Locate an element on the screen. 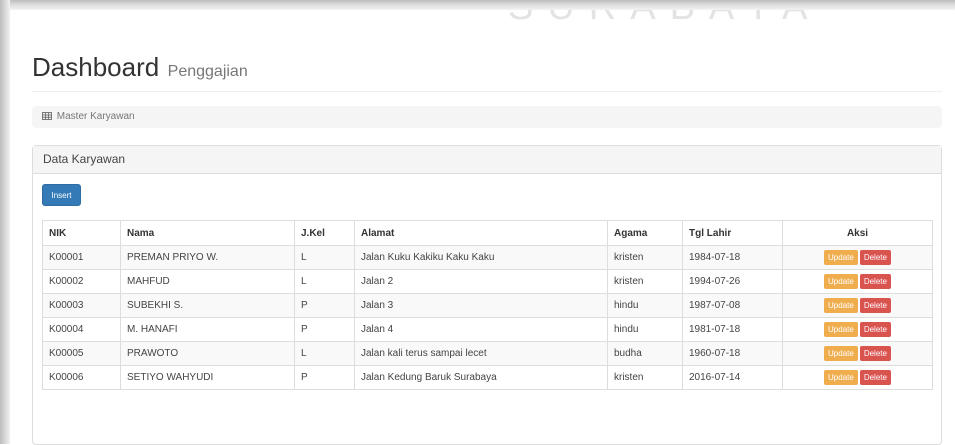 The height and width of the screenshot is (445, 955). cell-nama: MAHFUD is located at coordinates (207, 281).